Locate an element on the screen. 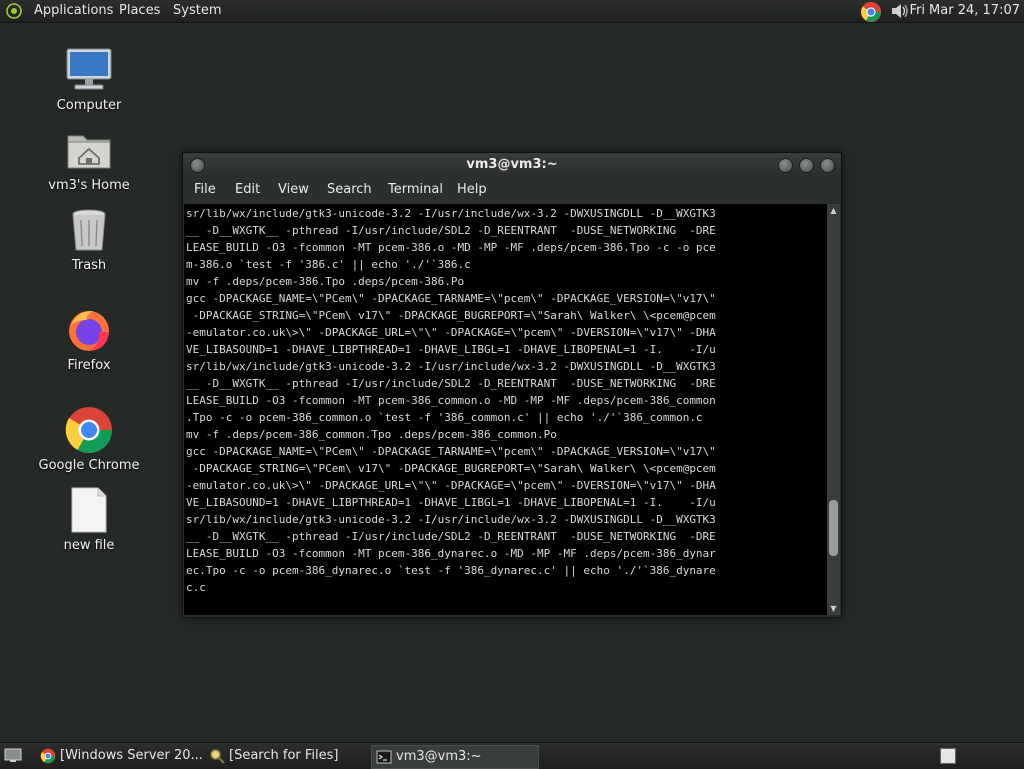 The width and height of the screenshot is (1024, 769). desktop-icon-label: Trash is located at coordinates (89, 265).